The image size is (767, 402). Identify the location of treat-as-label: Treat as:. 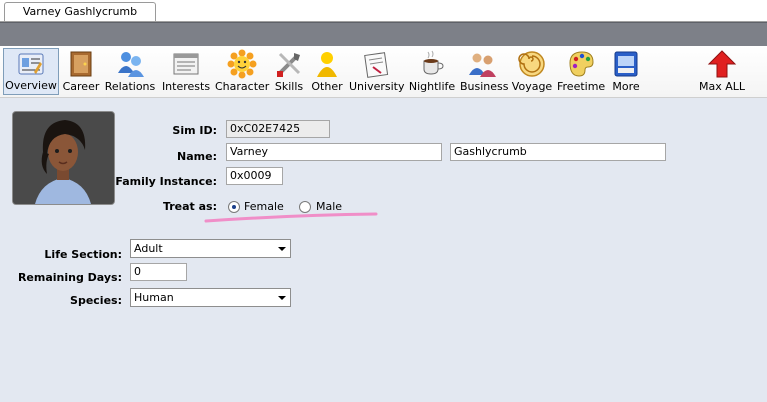
(189, 206).